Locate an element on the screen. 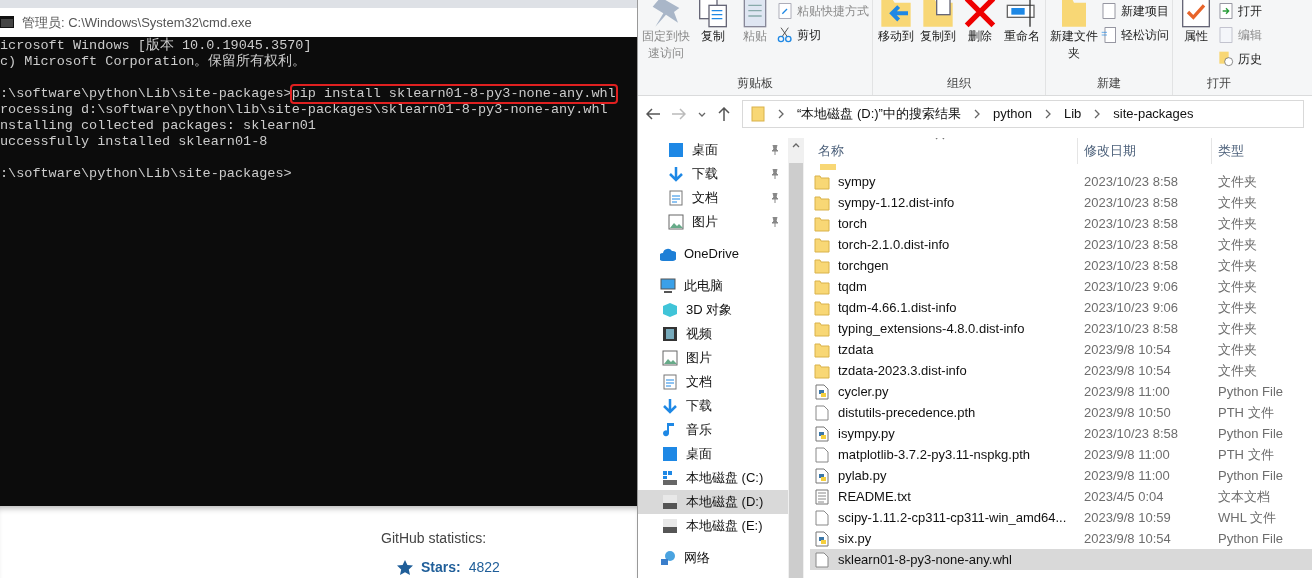 This screenshot has height=578, width=1312. file-date: 2023/4/5 0:04 is located at coordinates (1124, 496).